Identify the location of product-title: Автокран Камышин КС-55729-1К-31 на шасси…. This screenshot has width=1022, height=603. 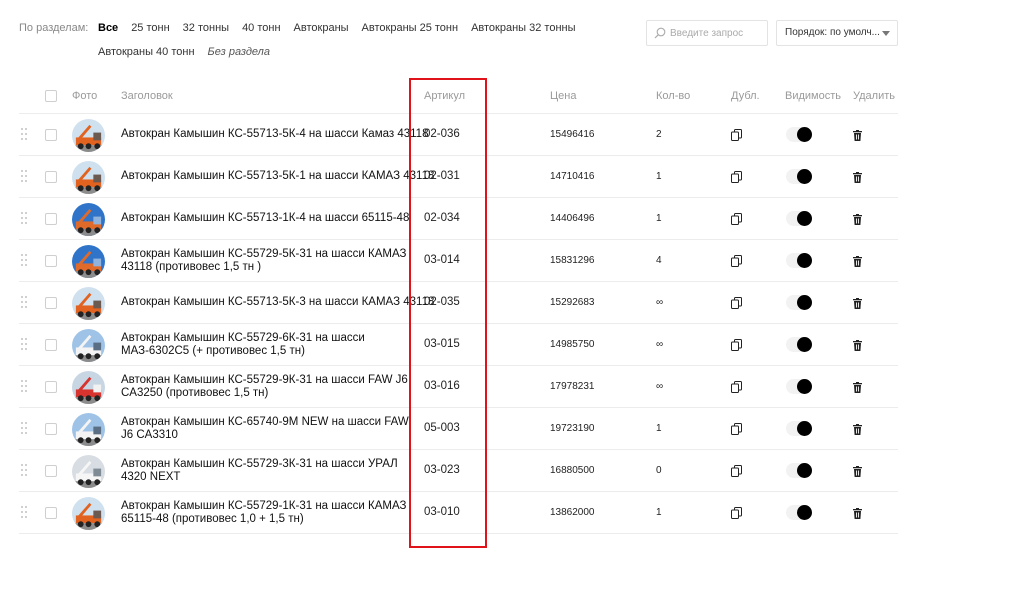
(267, 513).